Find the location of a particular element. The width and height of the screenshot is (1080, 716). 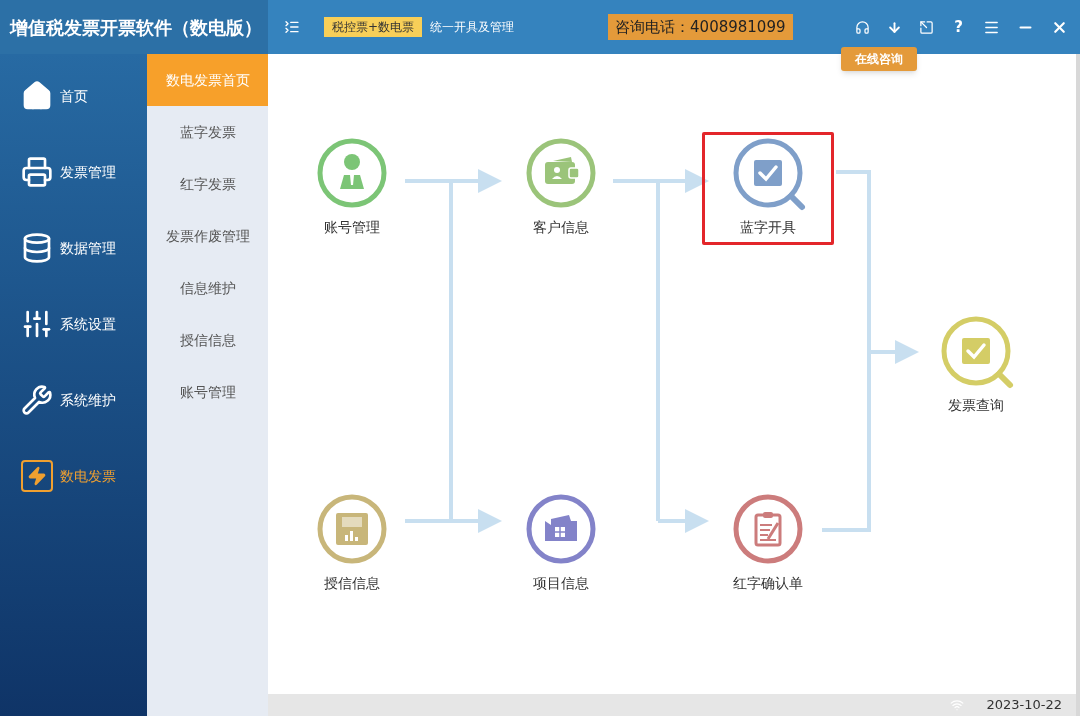

window-button is located at coordinates (926, 27).